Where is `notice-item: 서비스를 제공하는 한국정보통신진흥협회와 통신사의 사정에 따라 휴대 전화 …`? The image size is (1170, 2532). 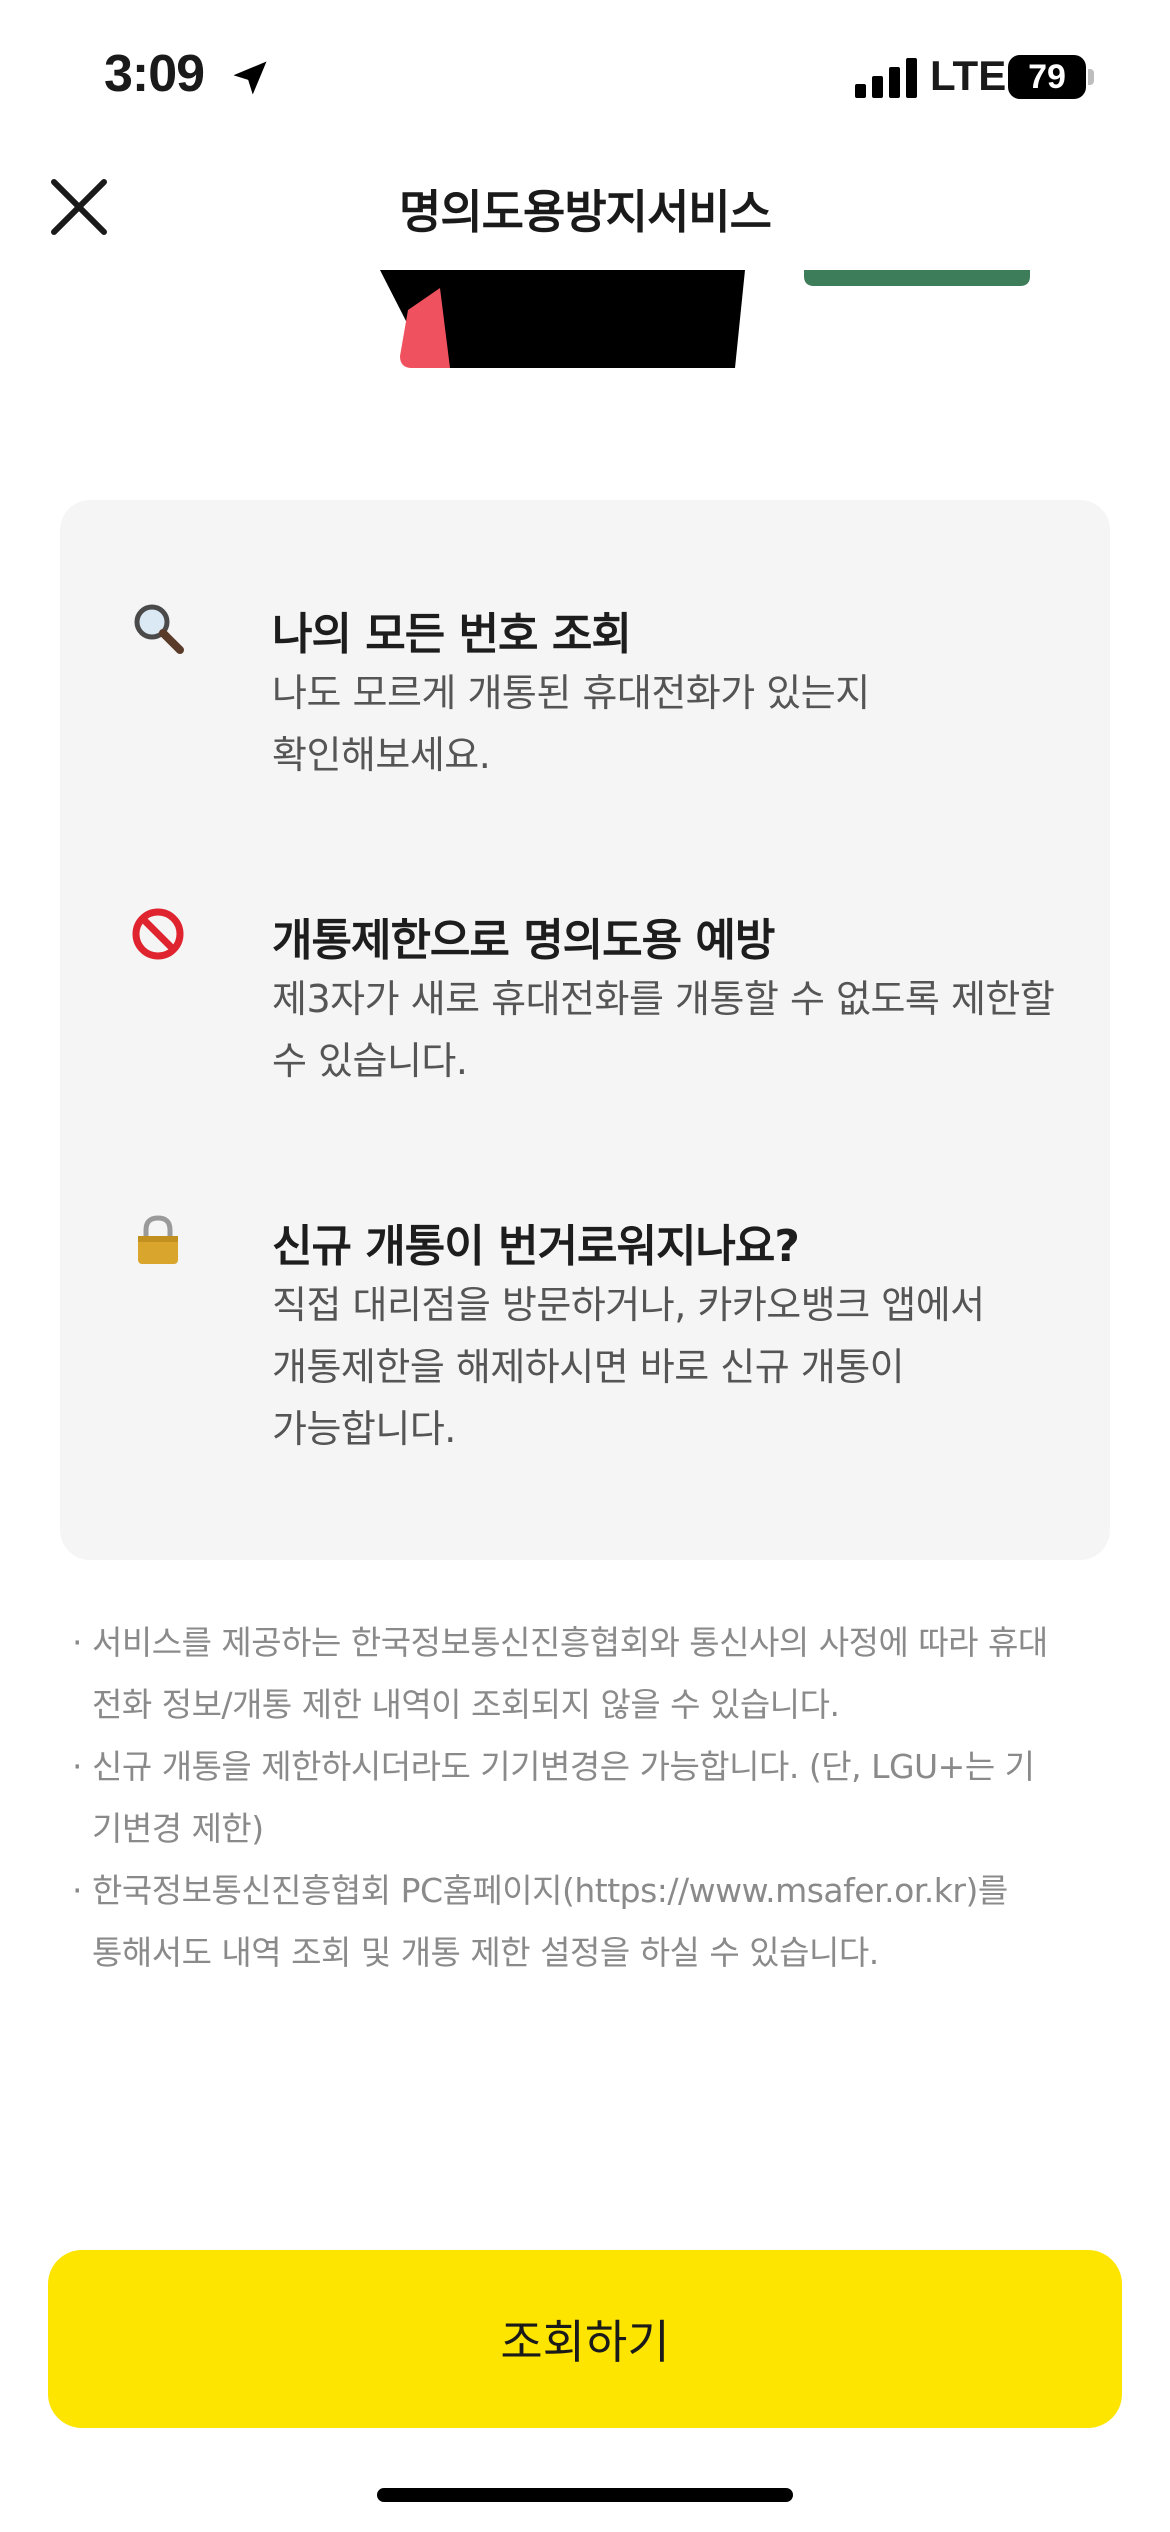 notice-item: 서비스를 제공하는 한국정보통신진흥협회와 통신사의 사정에 따라 휴대 전화 … is located at coordinates (592, 1674).